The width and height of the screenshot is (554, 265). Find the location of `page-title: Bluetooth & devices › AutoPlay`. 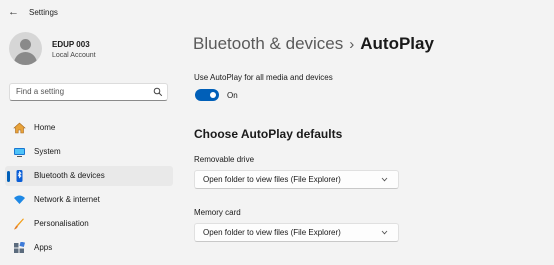

page-title: Bluetooth & devices › AutoPlay is located at coordinates (313, 44).